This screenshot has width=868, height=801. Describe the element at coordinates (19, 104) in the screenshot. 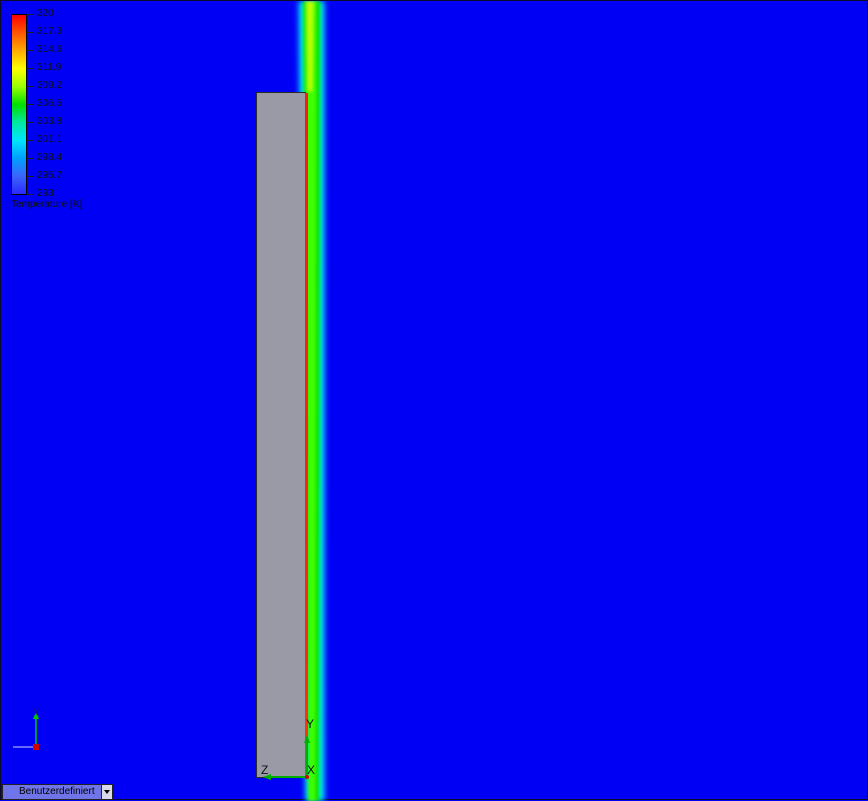

I see `legend-color-bar` at that location.